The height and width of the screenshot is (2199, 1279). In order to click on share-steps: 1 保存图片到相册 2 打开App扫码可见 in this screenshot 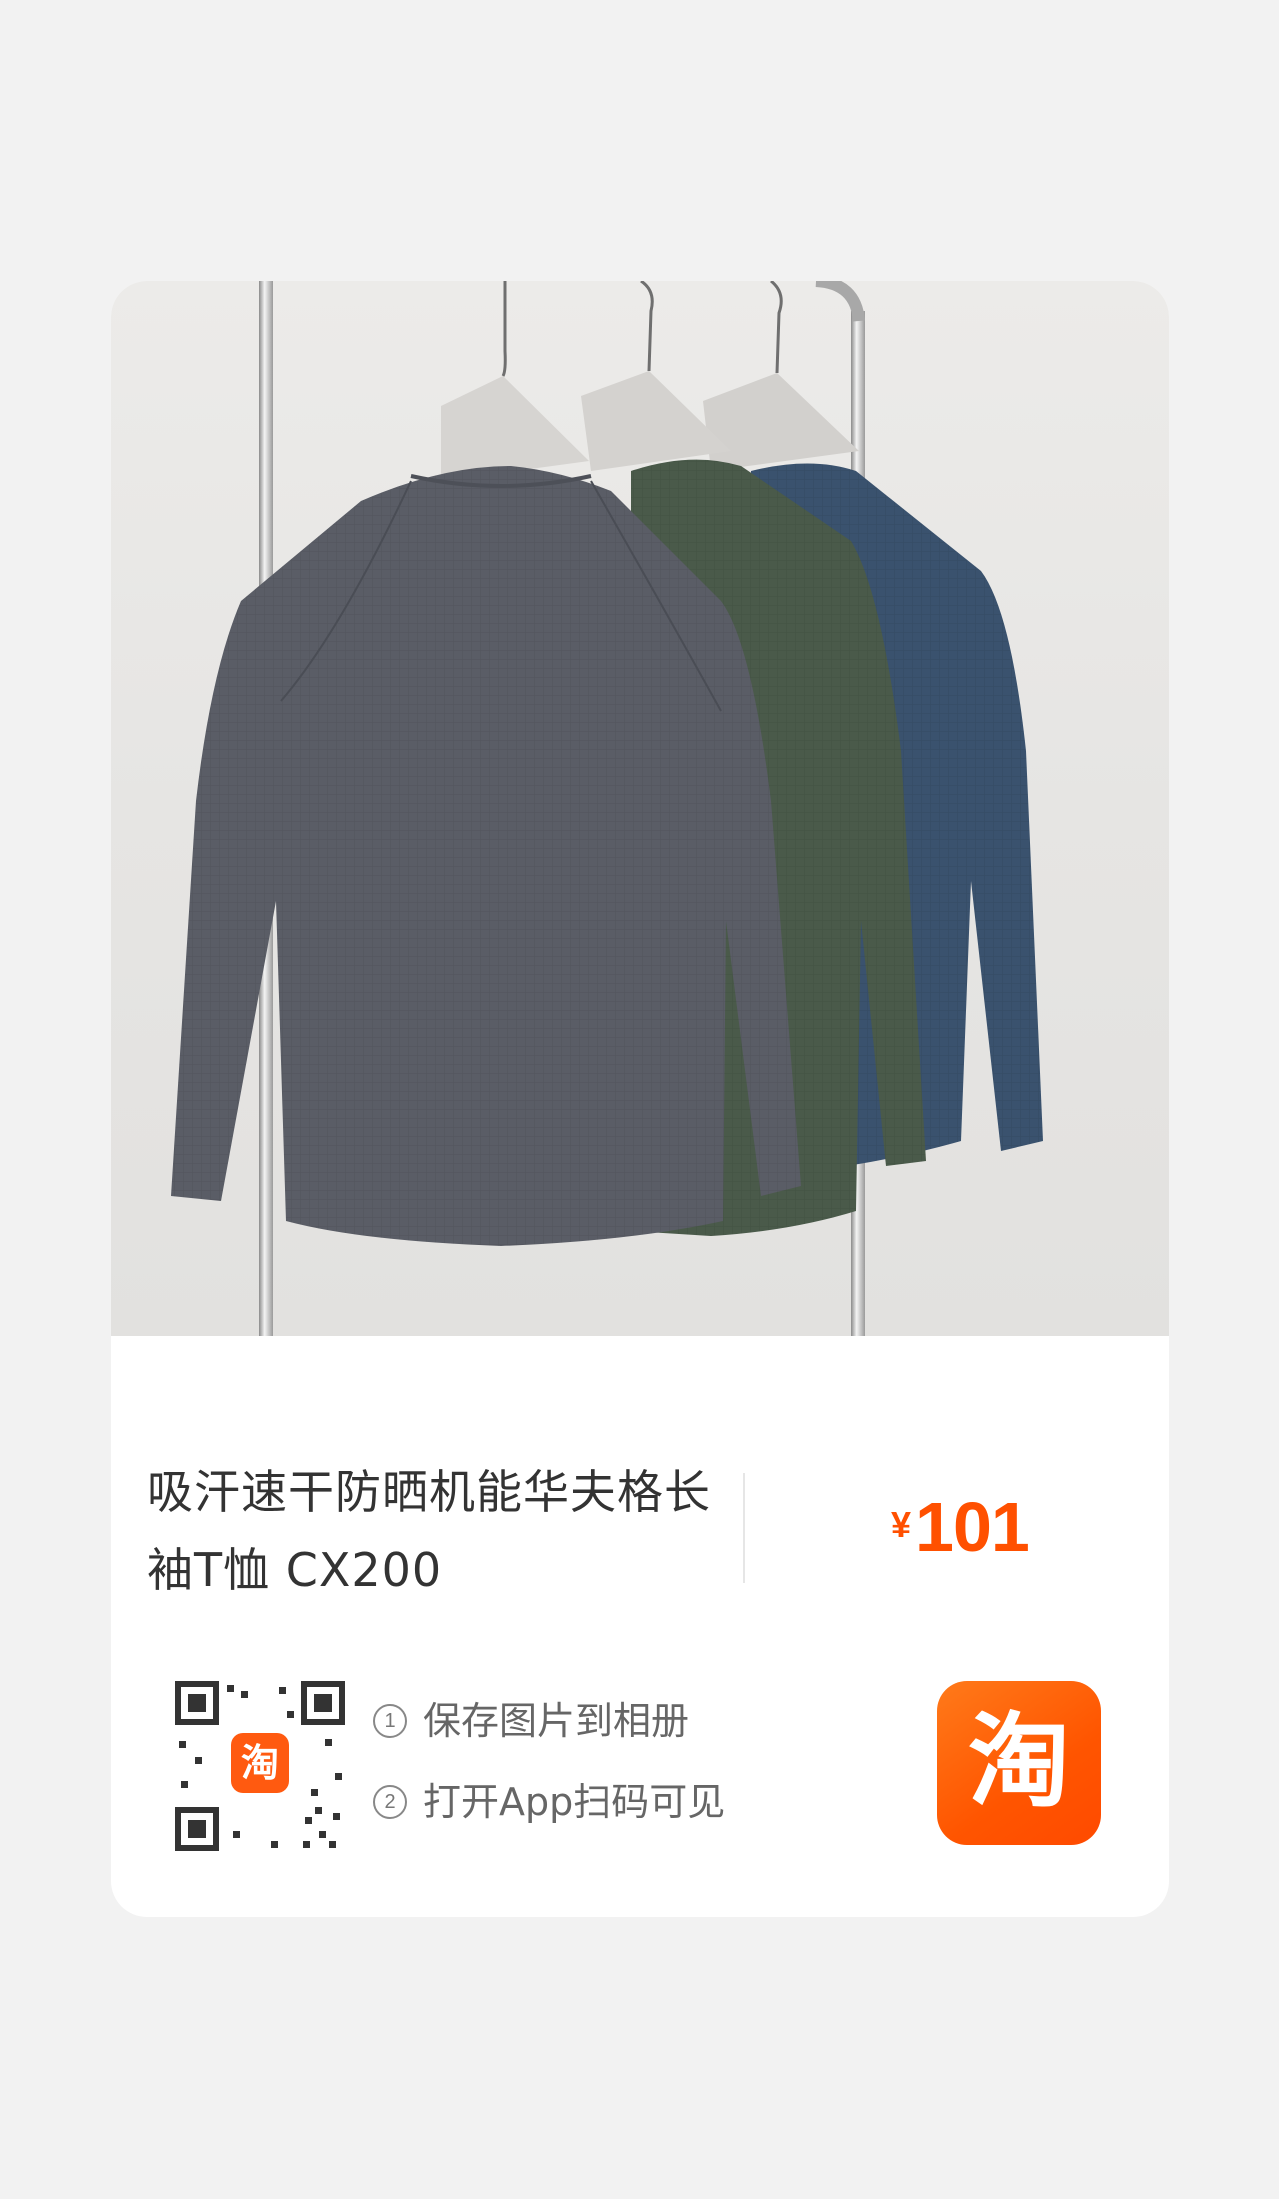, I will do `click(549, 1774)`.